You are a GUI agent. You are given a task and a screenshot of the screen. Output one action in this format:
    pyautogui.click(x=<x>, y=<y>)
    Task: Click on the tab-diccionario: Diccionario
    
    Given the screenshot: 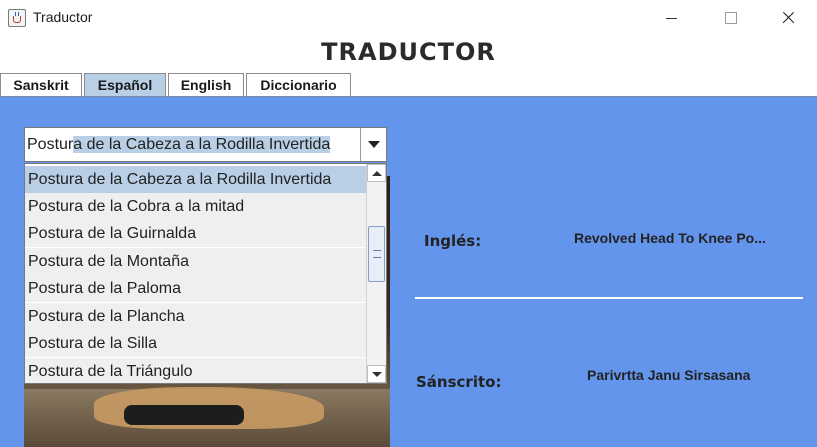 What is the action you would take?
    pyautogui.click(x=298, y=85)
    